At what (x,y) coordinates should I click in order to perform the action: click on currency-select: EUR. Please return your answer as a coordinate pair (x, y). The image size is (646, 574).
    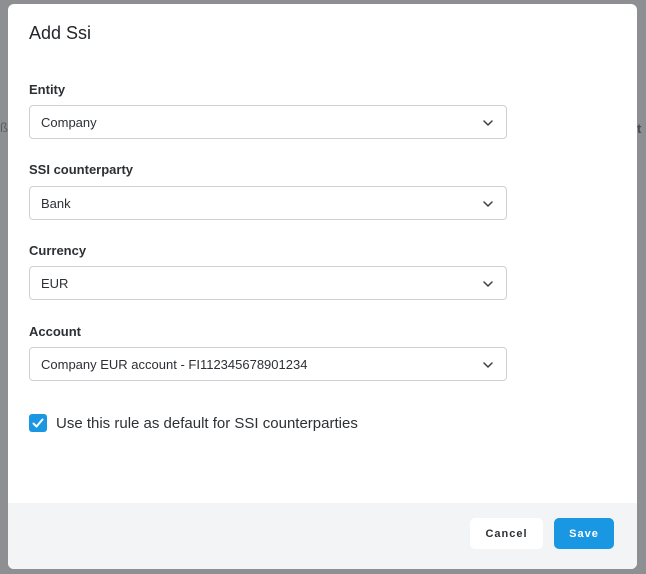
    Looking at the image, I should click on (268, 283).